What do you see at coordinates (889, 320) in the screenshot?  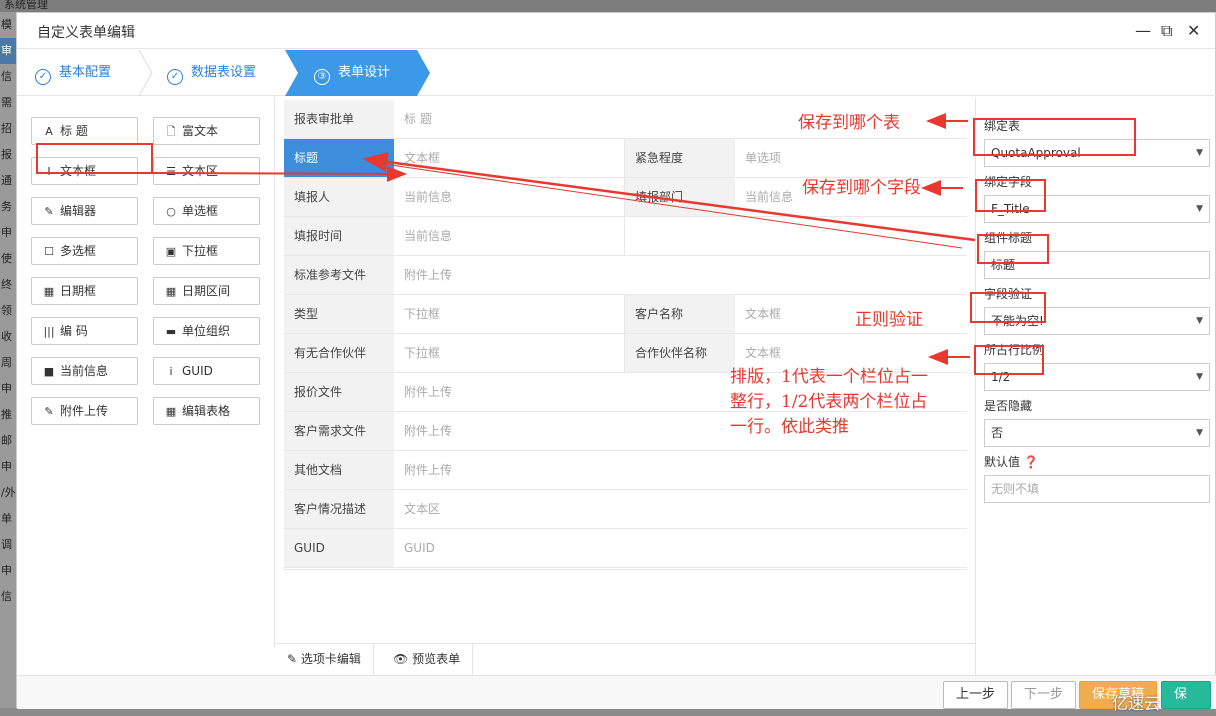 I see `annotation-regex: 正则验证` at bounding box center [889, 320].